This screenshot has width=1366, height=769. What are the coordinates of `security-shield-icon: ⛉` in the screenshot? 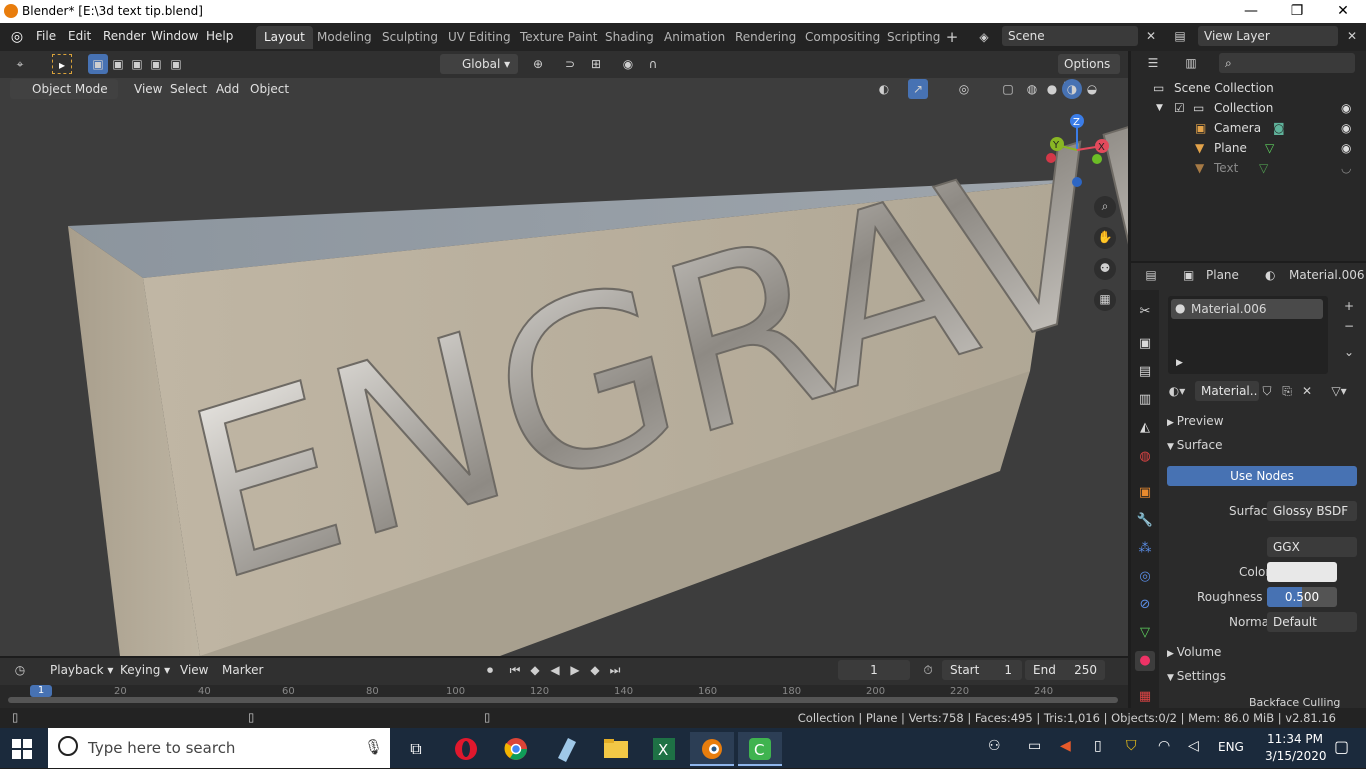 It's located at (1131, 746).